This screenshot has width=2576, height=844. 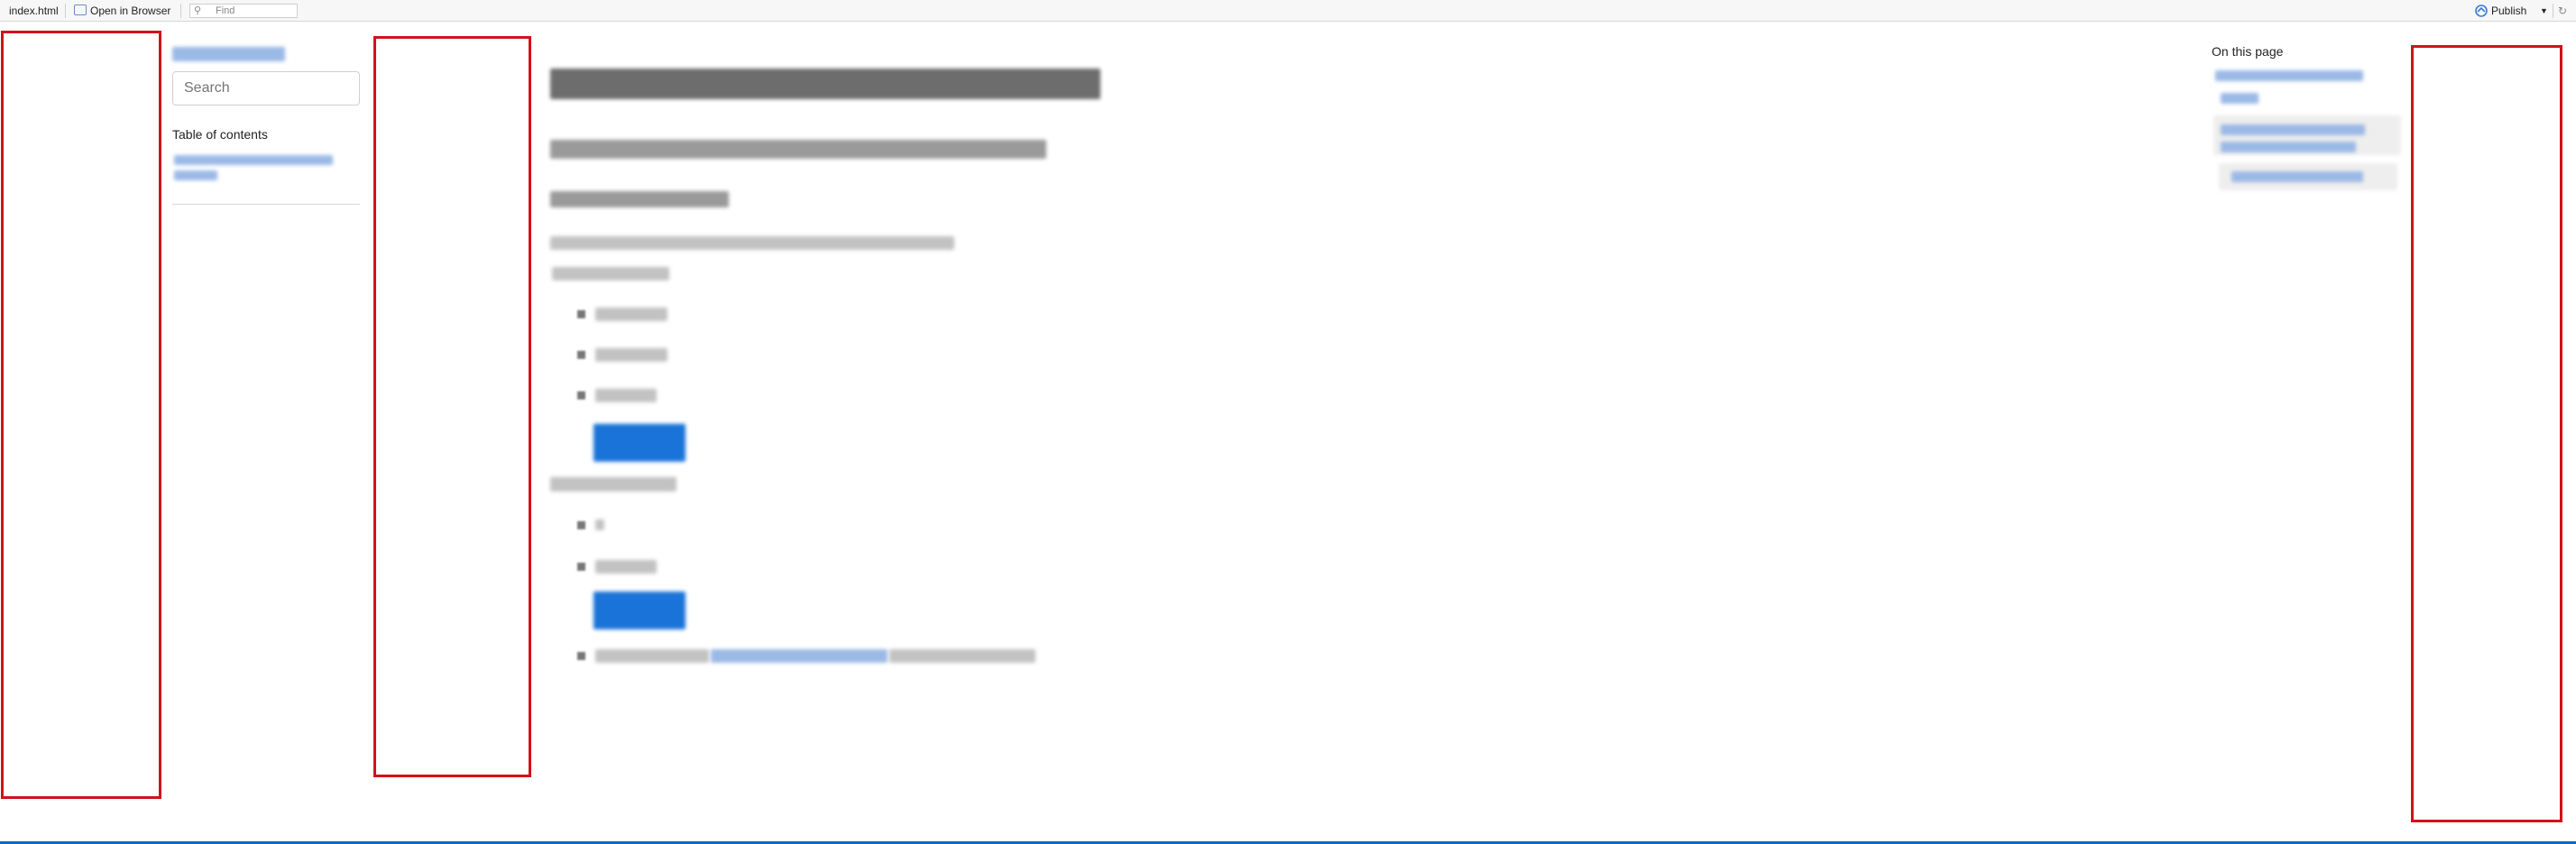 What do you see at coordinates (799, 656) in the screenshot?
I see `inline-link` at bounding box center [799, 656].